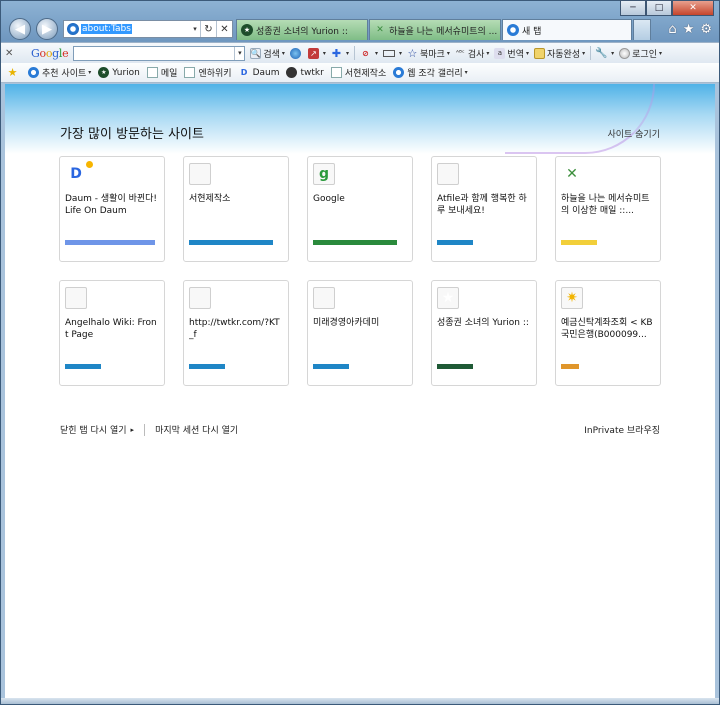  I want to click on address-dropdown-button: ▾, so click(195, 29).